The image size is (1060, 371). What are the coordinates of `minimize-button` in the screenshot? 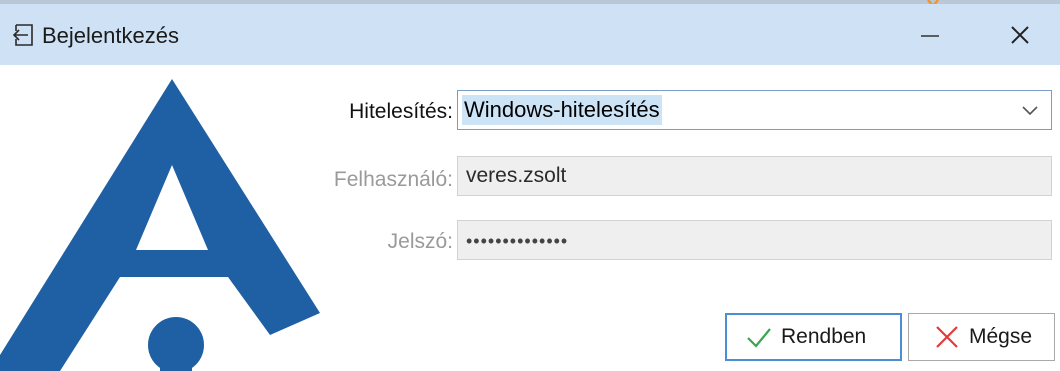 It's located at (930, 35).